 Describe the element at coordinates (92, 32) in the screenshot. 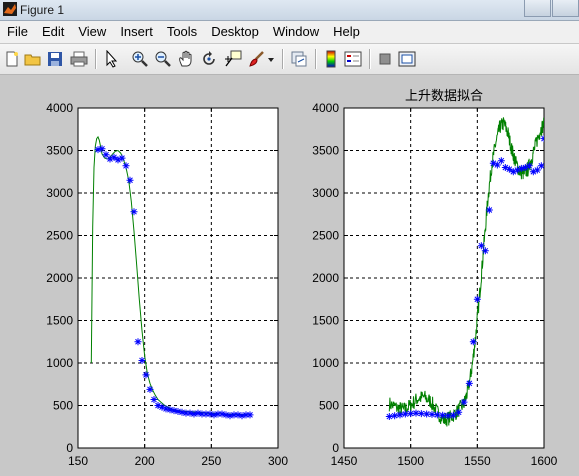

I see `menu-view: View` at that location.